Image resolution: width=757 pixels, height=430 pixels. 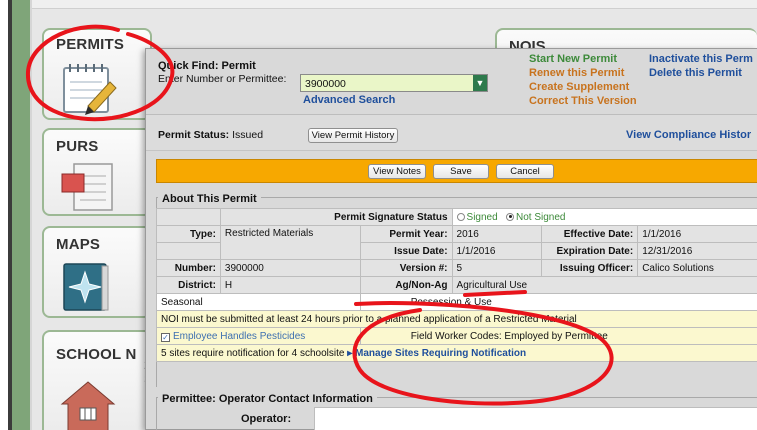 I want to click on left-sidebar-strip, so click(x=21, y=215).